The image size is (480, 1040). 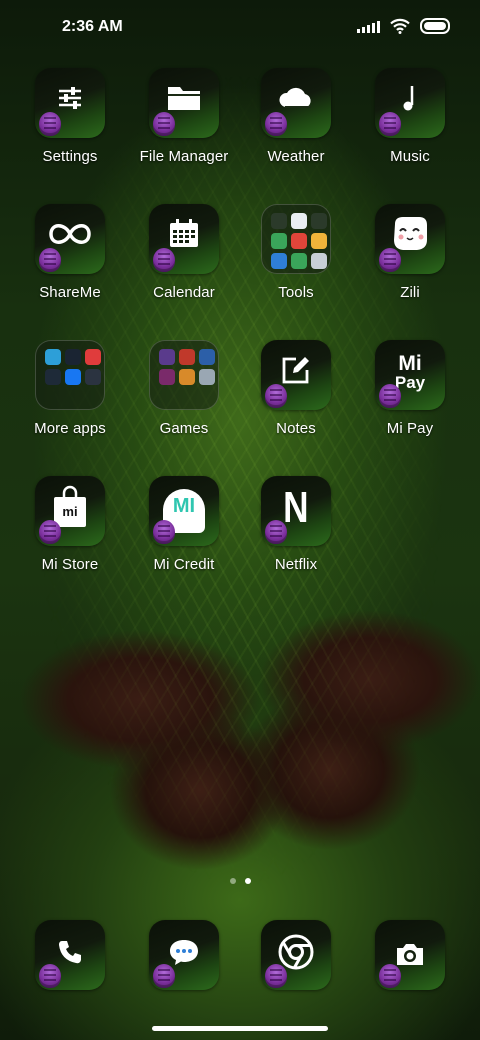 I want to click on zili-tile, so click(x=410, y=239).